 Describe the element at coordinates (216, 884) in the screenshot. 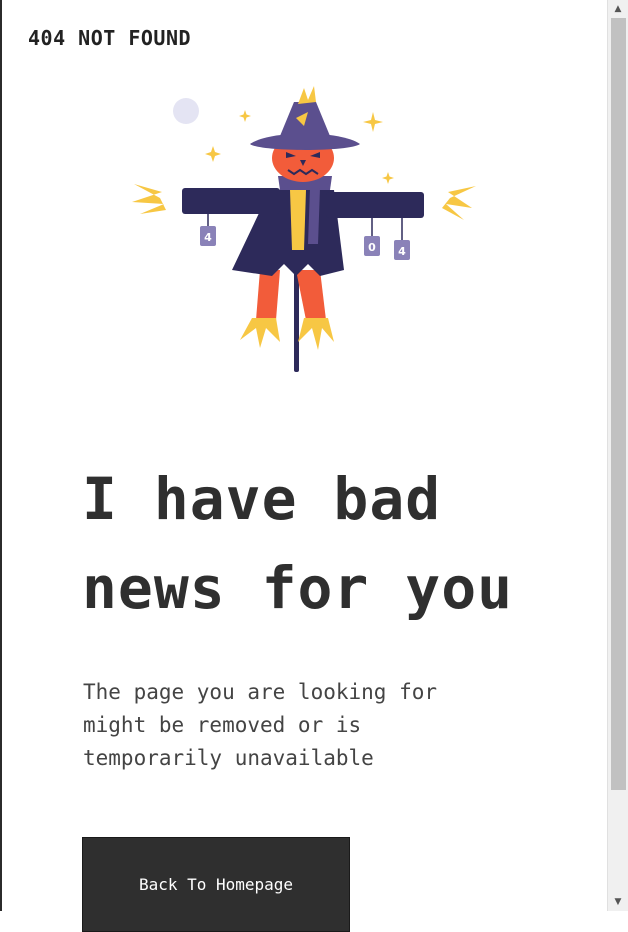

I see `back-to-homepage-button: Back To Homepage` at that location.